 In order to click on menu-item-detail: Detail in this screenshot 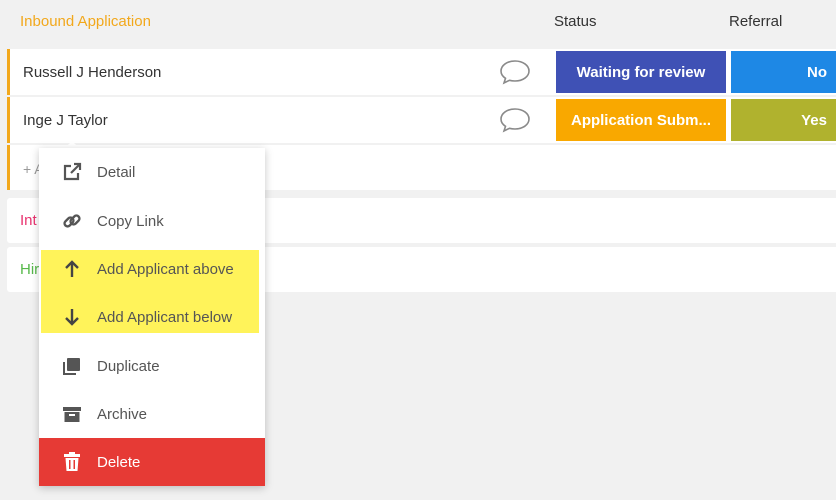, I will do `click(152, 172)`.